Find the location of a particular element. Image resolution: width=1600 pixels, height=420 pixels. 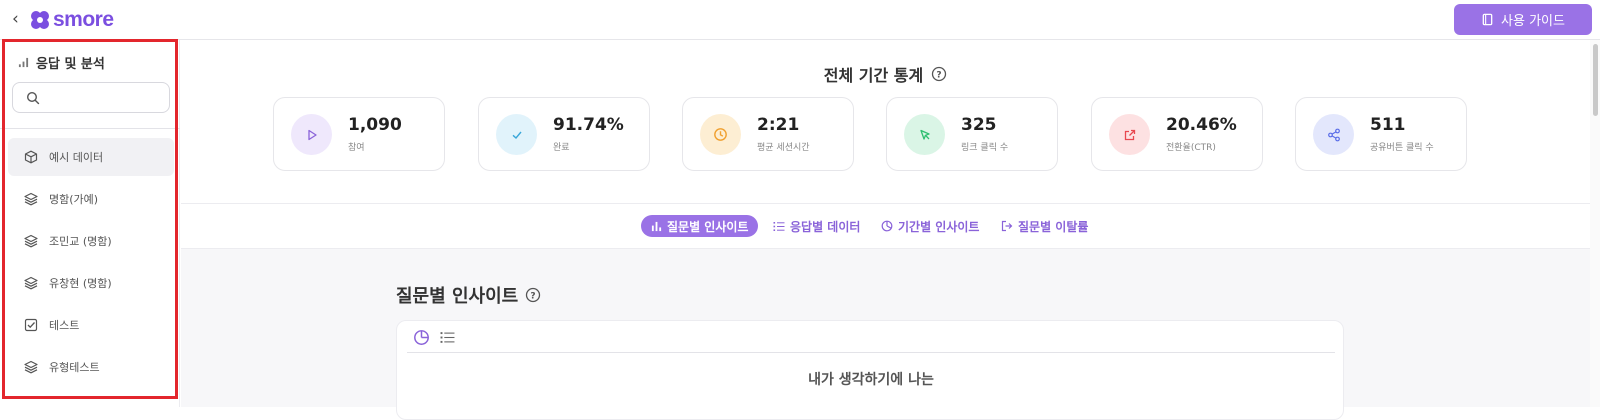

clock-icon is located at coordinates (720, 134).